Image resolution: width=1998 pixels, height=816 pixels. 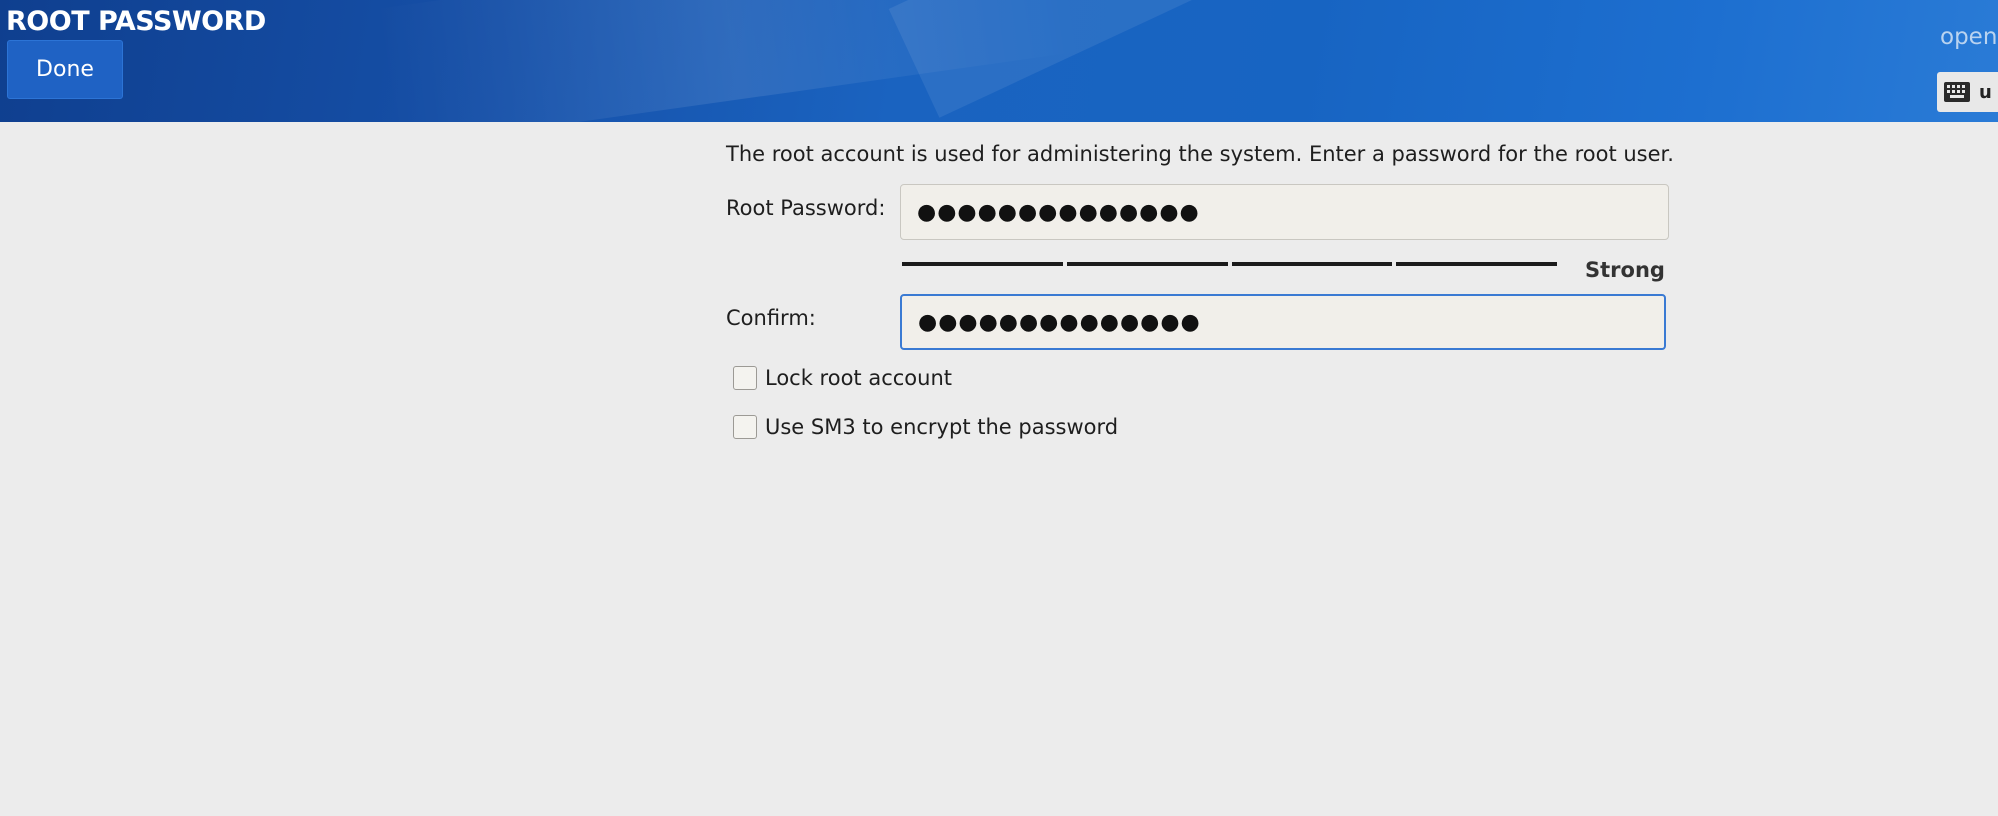 What do you see at coordinates (942, 427) in the screenshot?
I see `sm3-label: Use SM3 to encrypt the password` at bounding box center [942, 427].